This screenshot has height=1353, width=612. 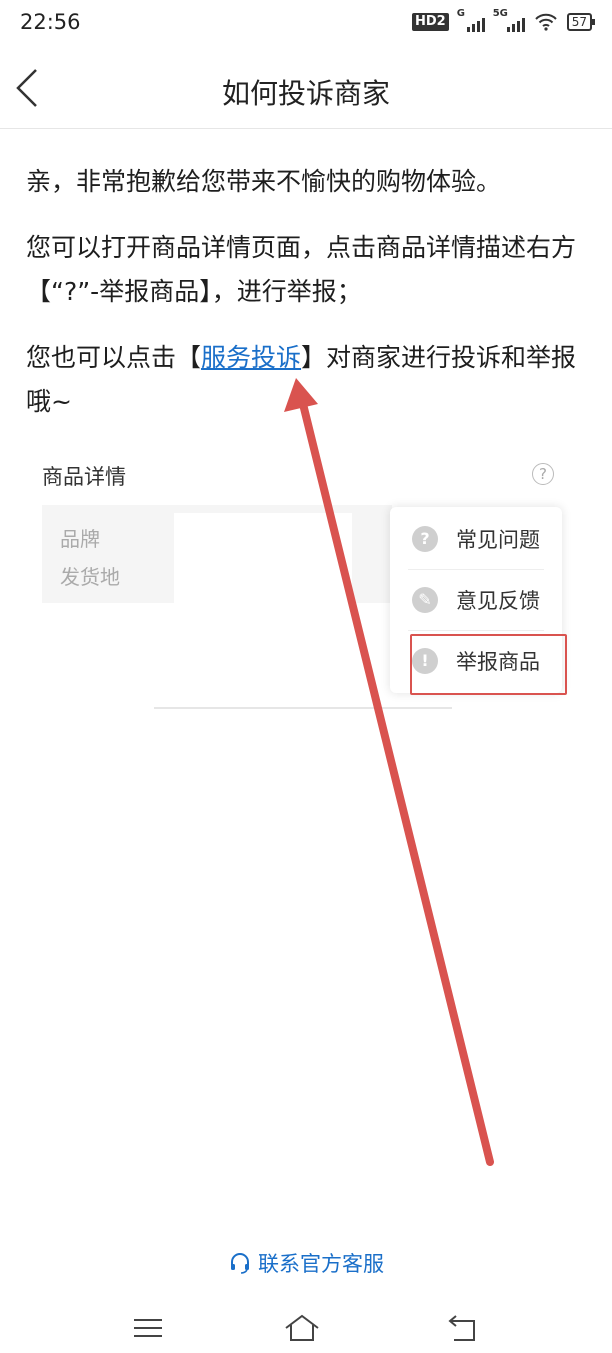 What do you see at coordinates (430, 22) in the screenshot?
I see `hd-indicator: HD2` at bounding box center [430, 22].